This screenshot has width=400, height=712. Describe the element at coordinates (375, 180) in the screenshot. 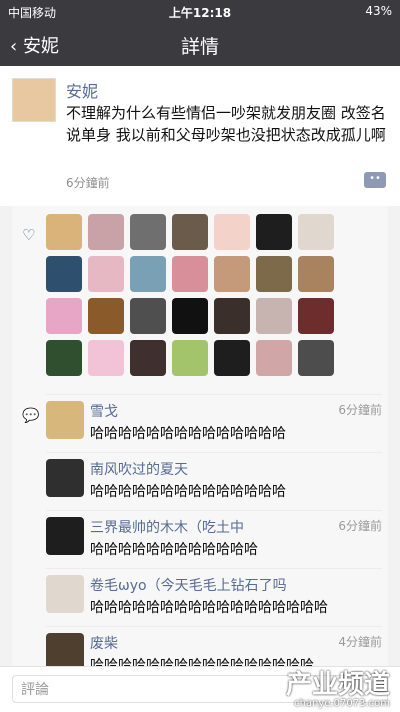

I see `more-icon: ••` at that location.